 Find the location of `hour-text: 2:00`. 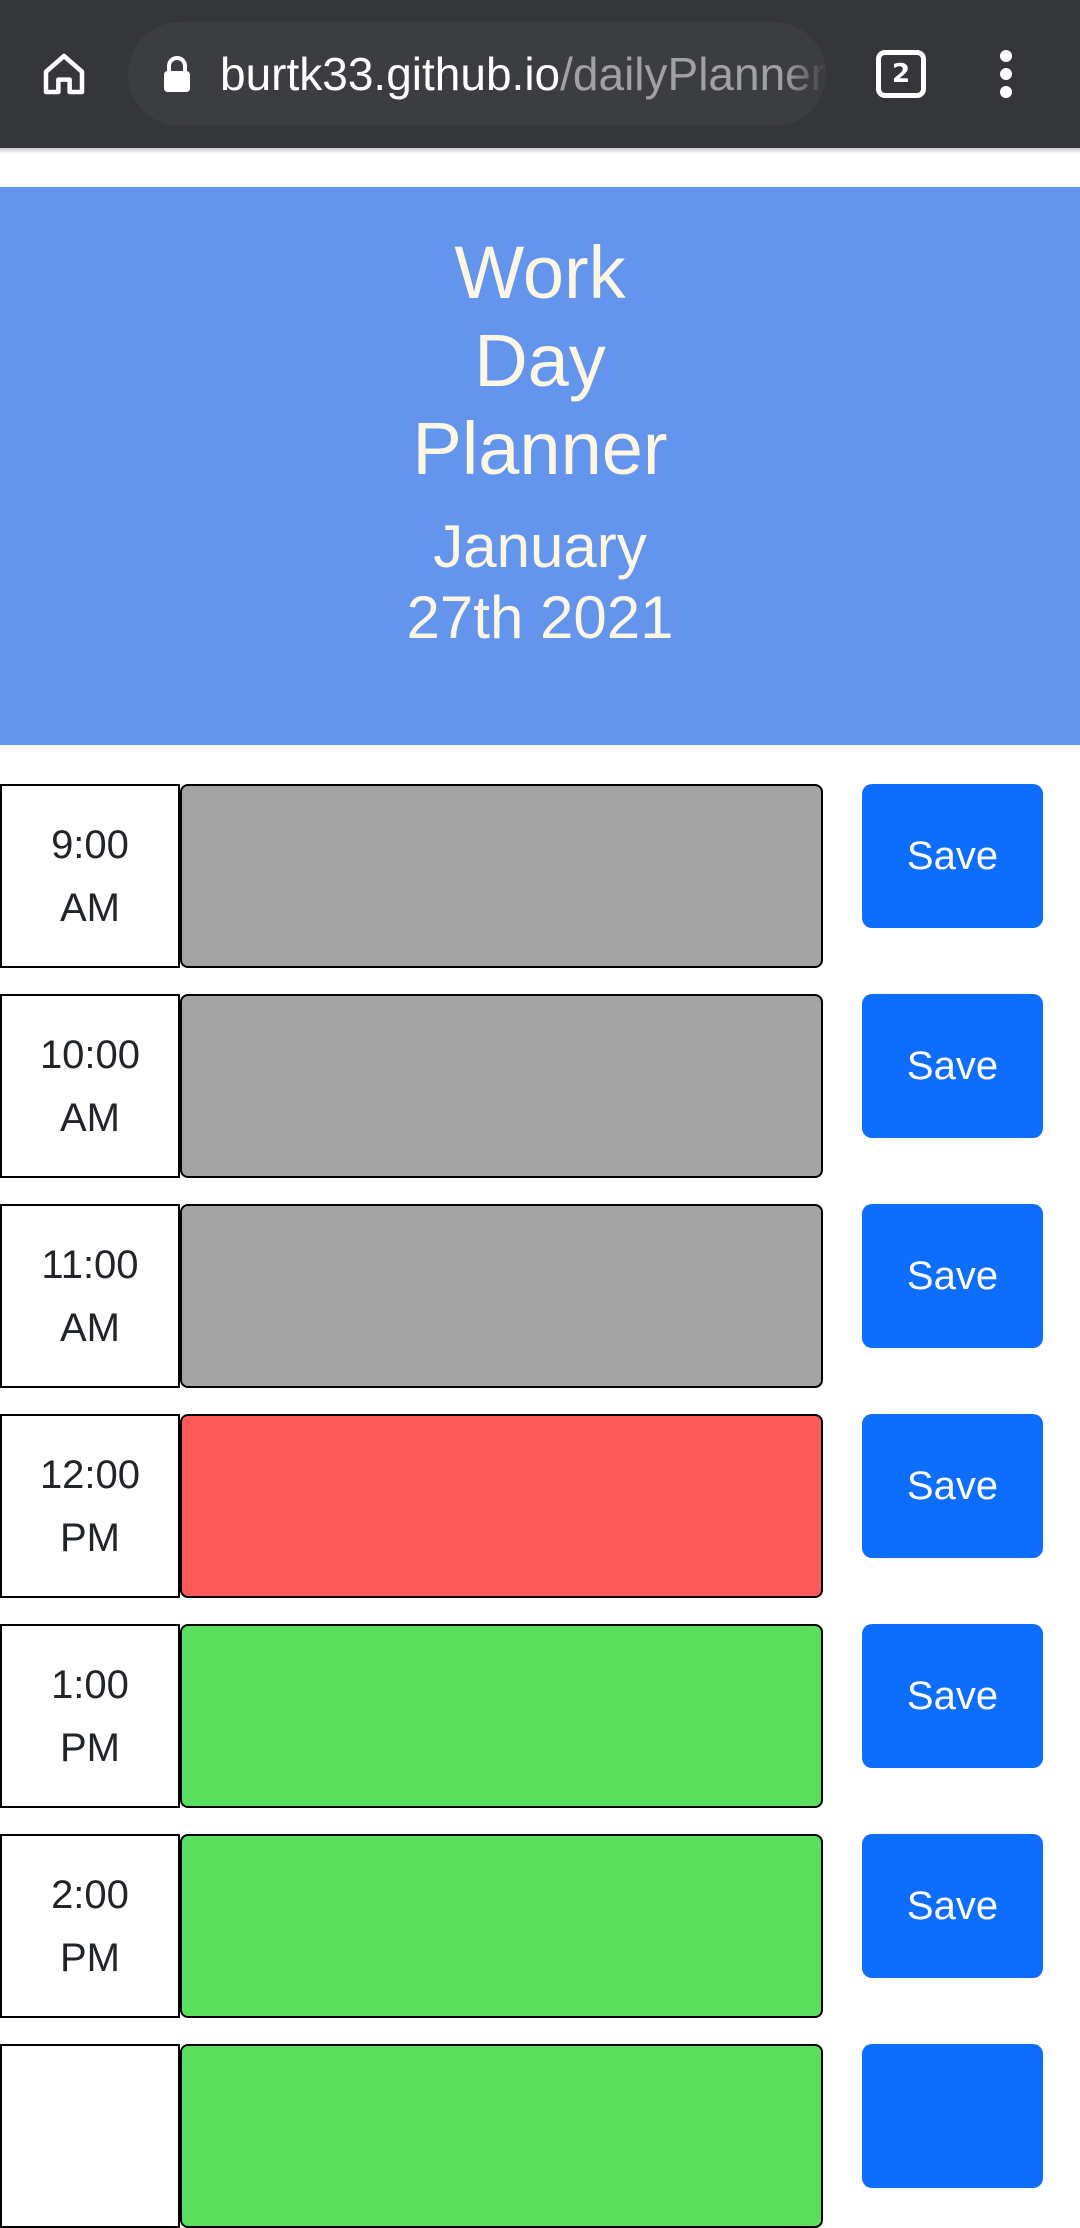

hour-text: 2:00 is located at coordinates (90, 1895).